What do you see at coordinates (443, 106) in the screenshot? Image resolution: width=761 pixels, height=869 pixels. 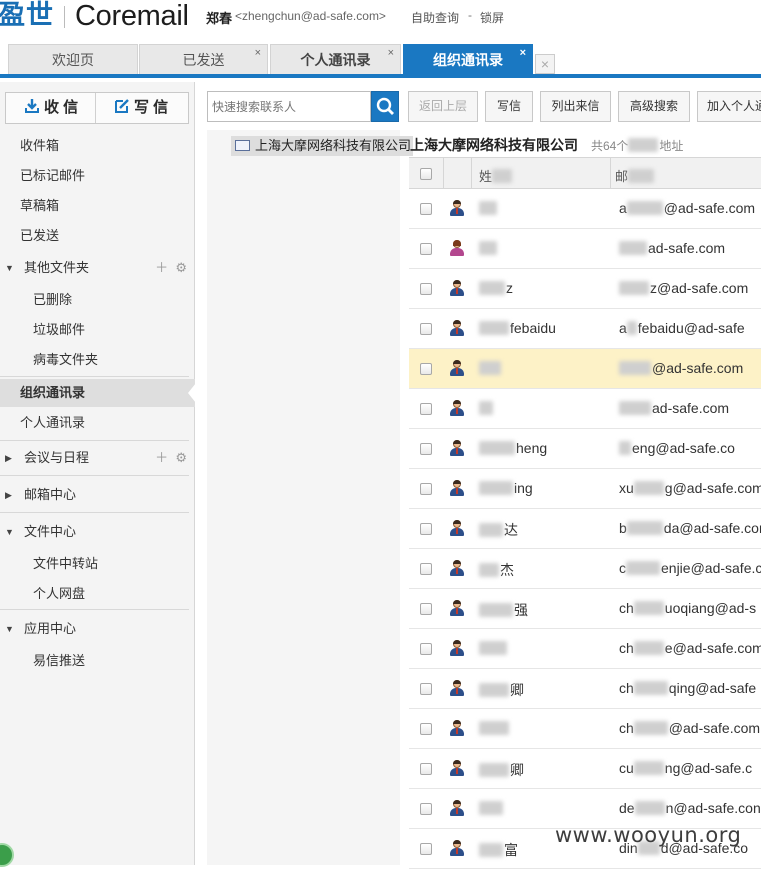 I see `back-up-button: 返回上层` at bounding box center [443, 106].